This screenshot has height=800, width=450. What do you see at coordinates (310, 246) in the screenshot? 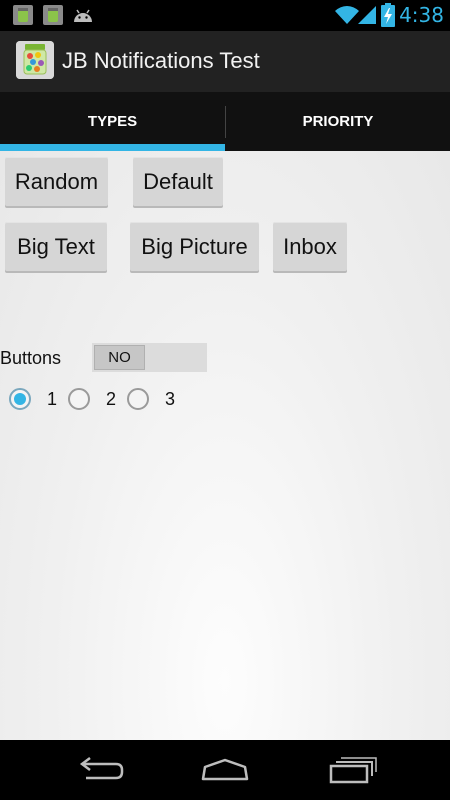
I see `inbox-button: Inbox` at bounding box center [310, 246].